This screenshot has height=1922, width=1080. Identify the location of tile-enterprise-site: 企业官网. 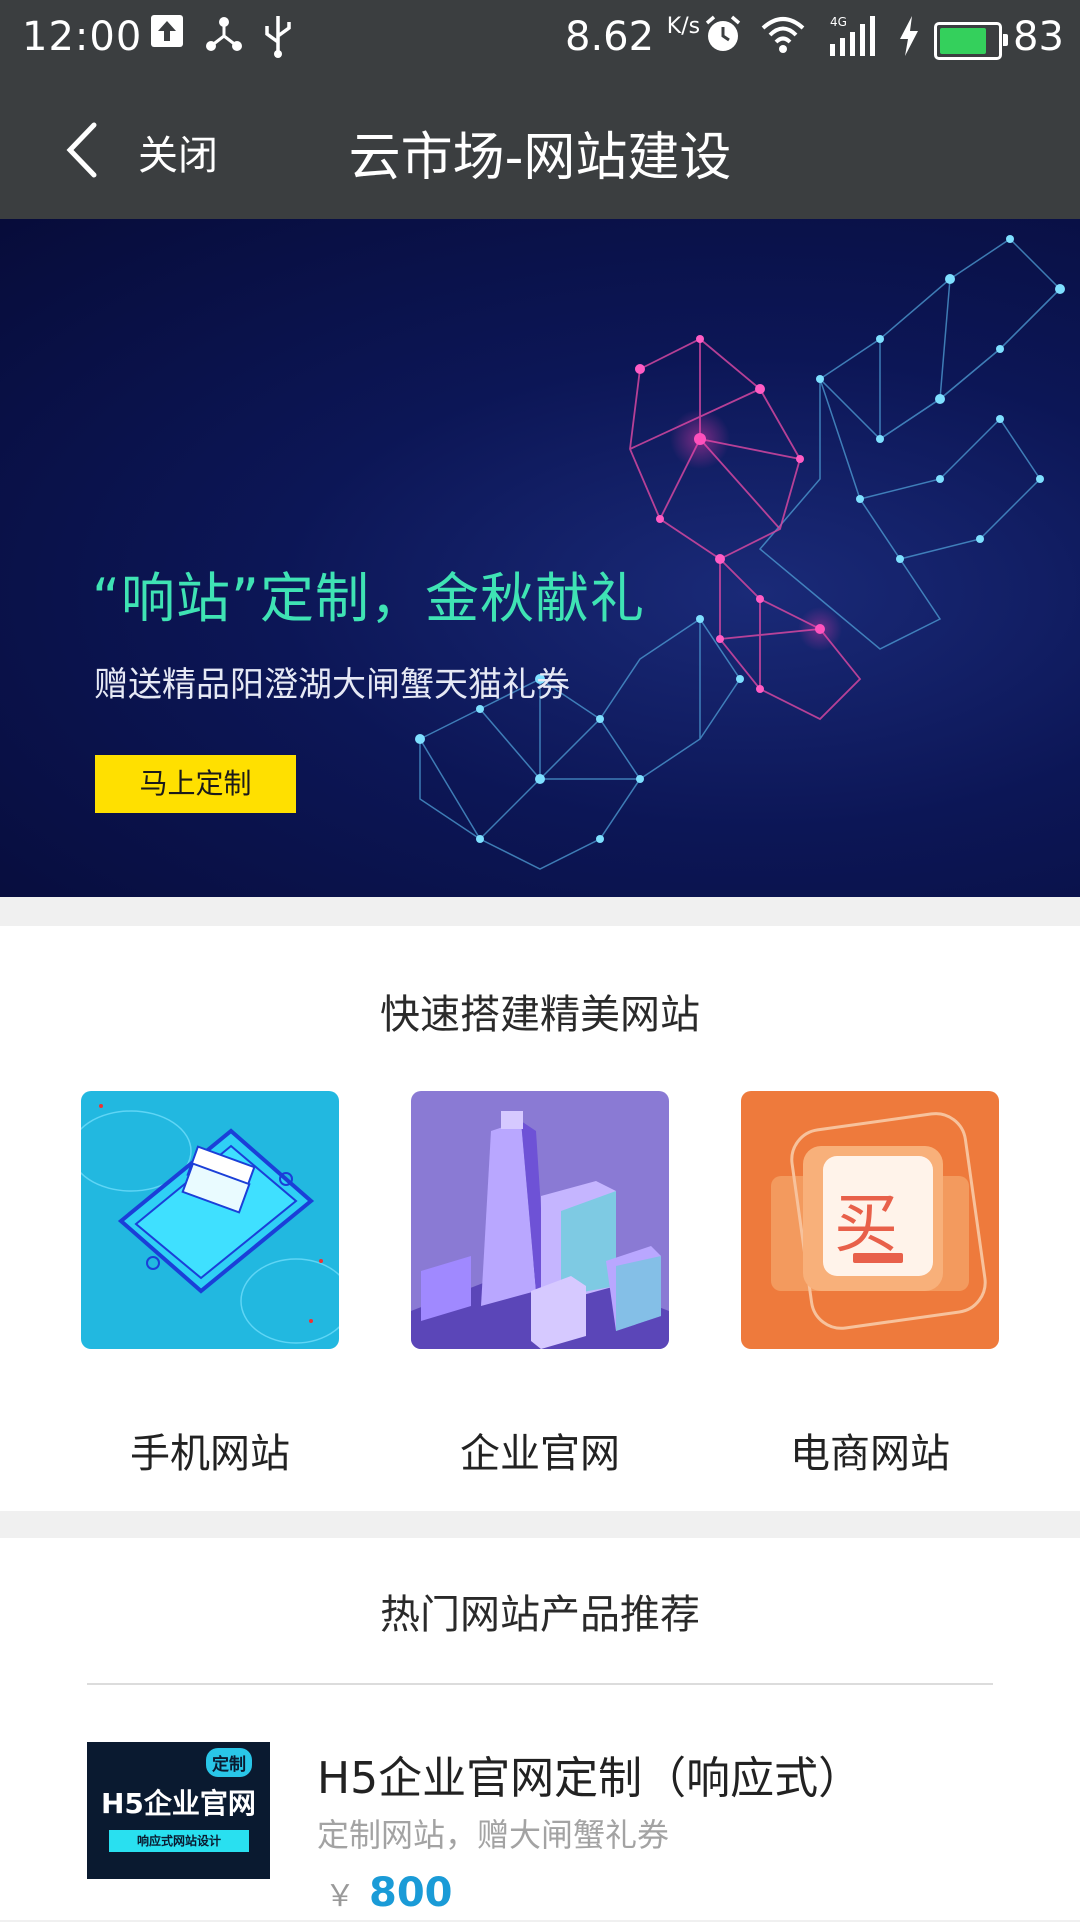
(540, 1284).